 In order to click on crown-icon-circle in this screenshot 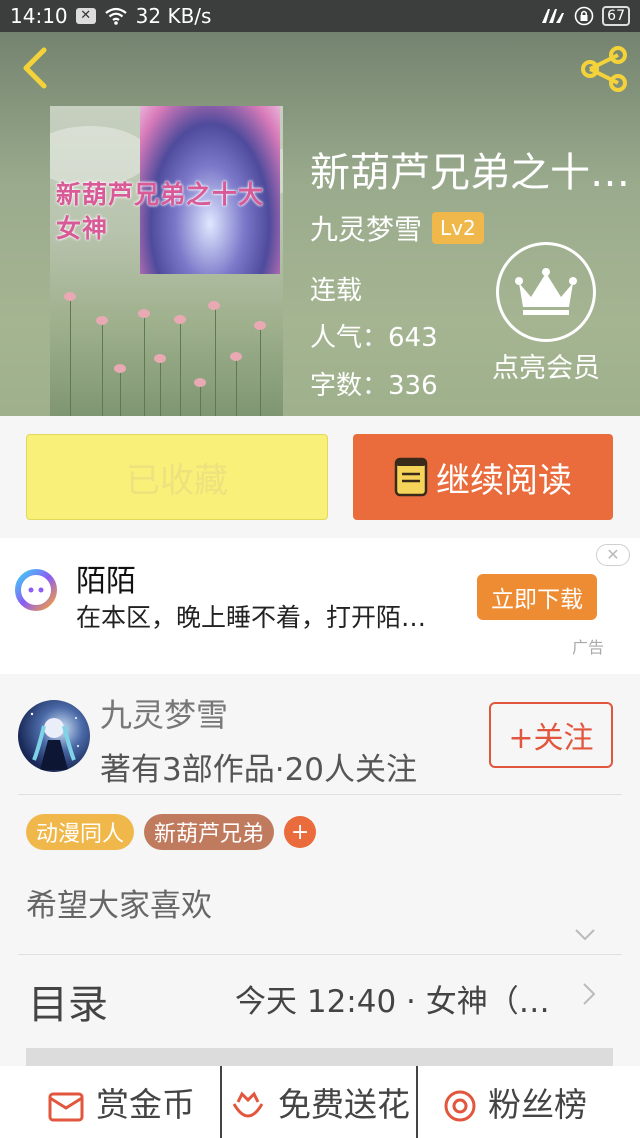, I will do `click(546, 292)`.